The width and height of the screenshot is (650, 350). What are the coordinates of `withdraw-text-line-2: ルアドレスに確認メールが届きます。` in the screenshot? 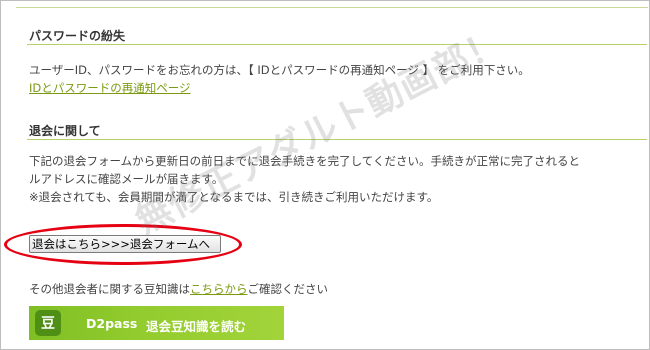 It's located at (126, 179).